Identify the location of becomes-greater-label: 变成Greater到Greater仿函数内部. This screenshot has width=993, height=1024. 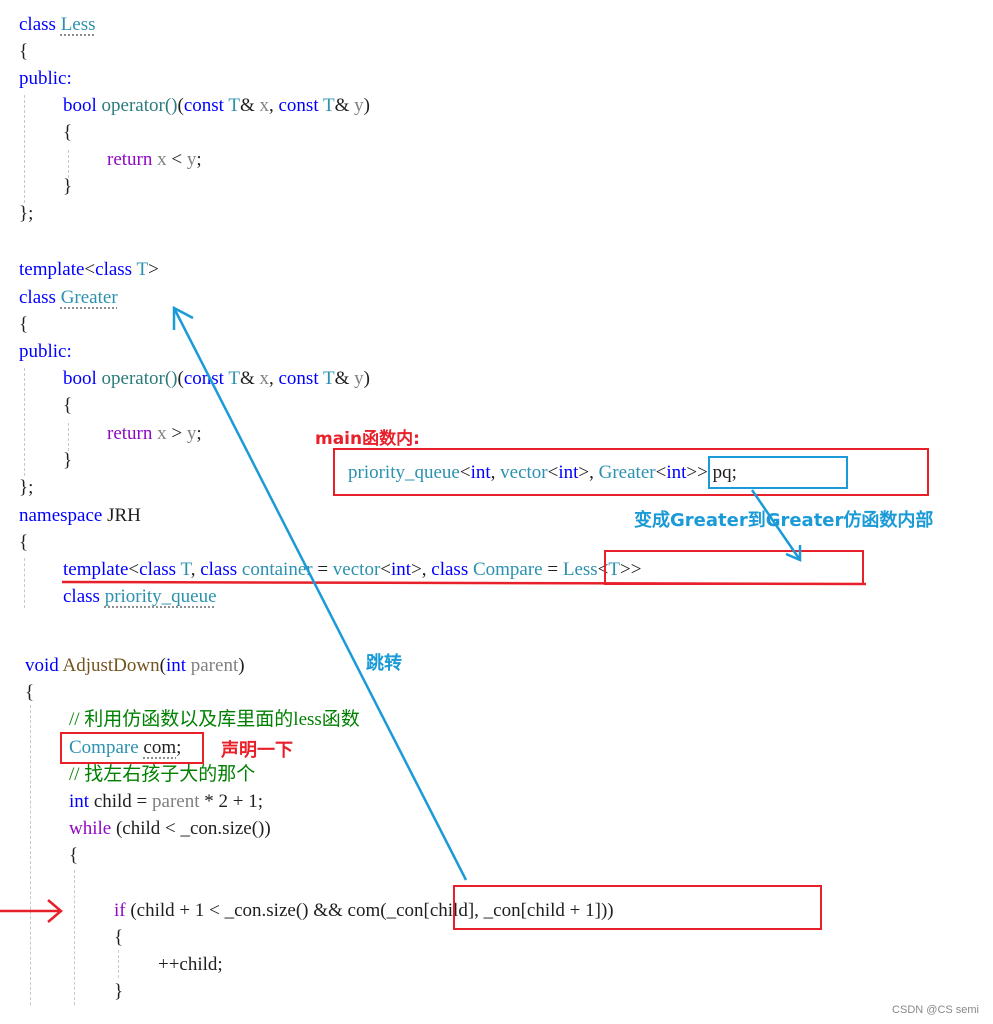
(784, 520).